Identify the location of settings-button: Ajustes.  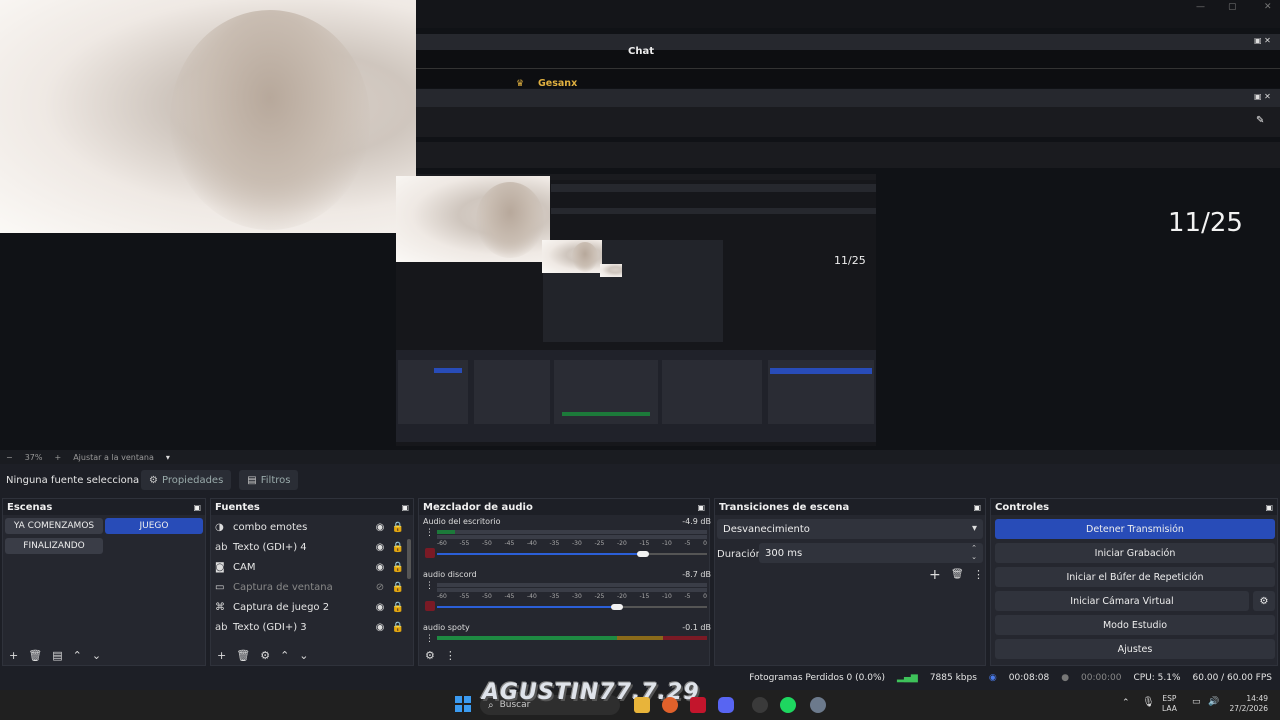
(1135, 649).